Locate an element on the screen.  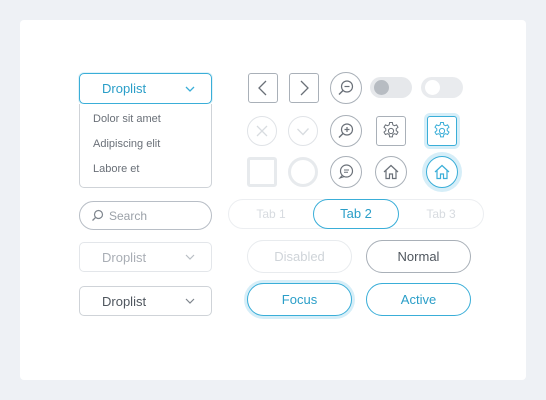
droplist-option: Adipiscing elit is located at coordinates (145, 144).